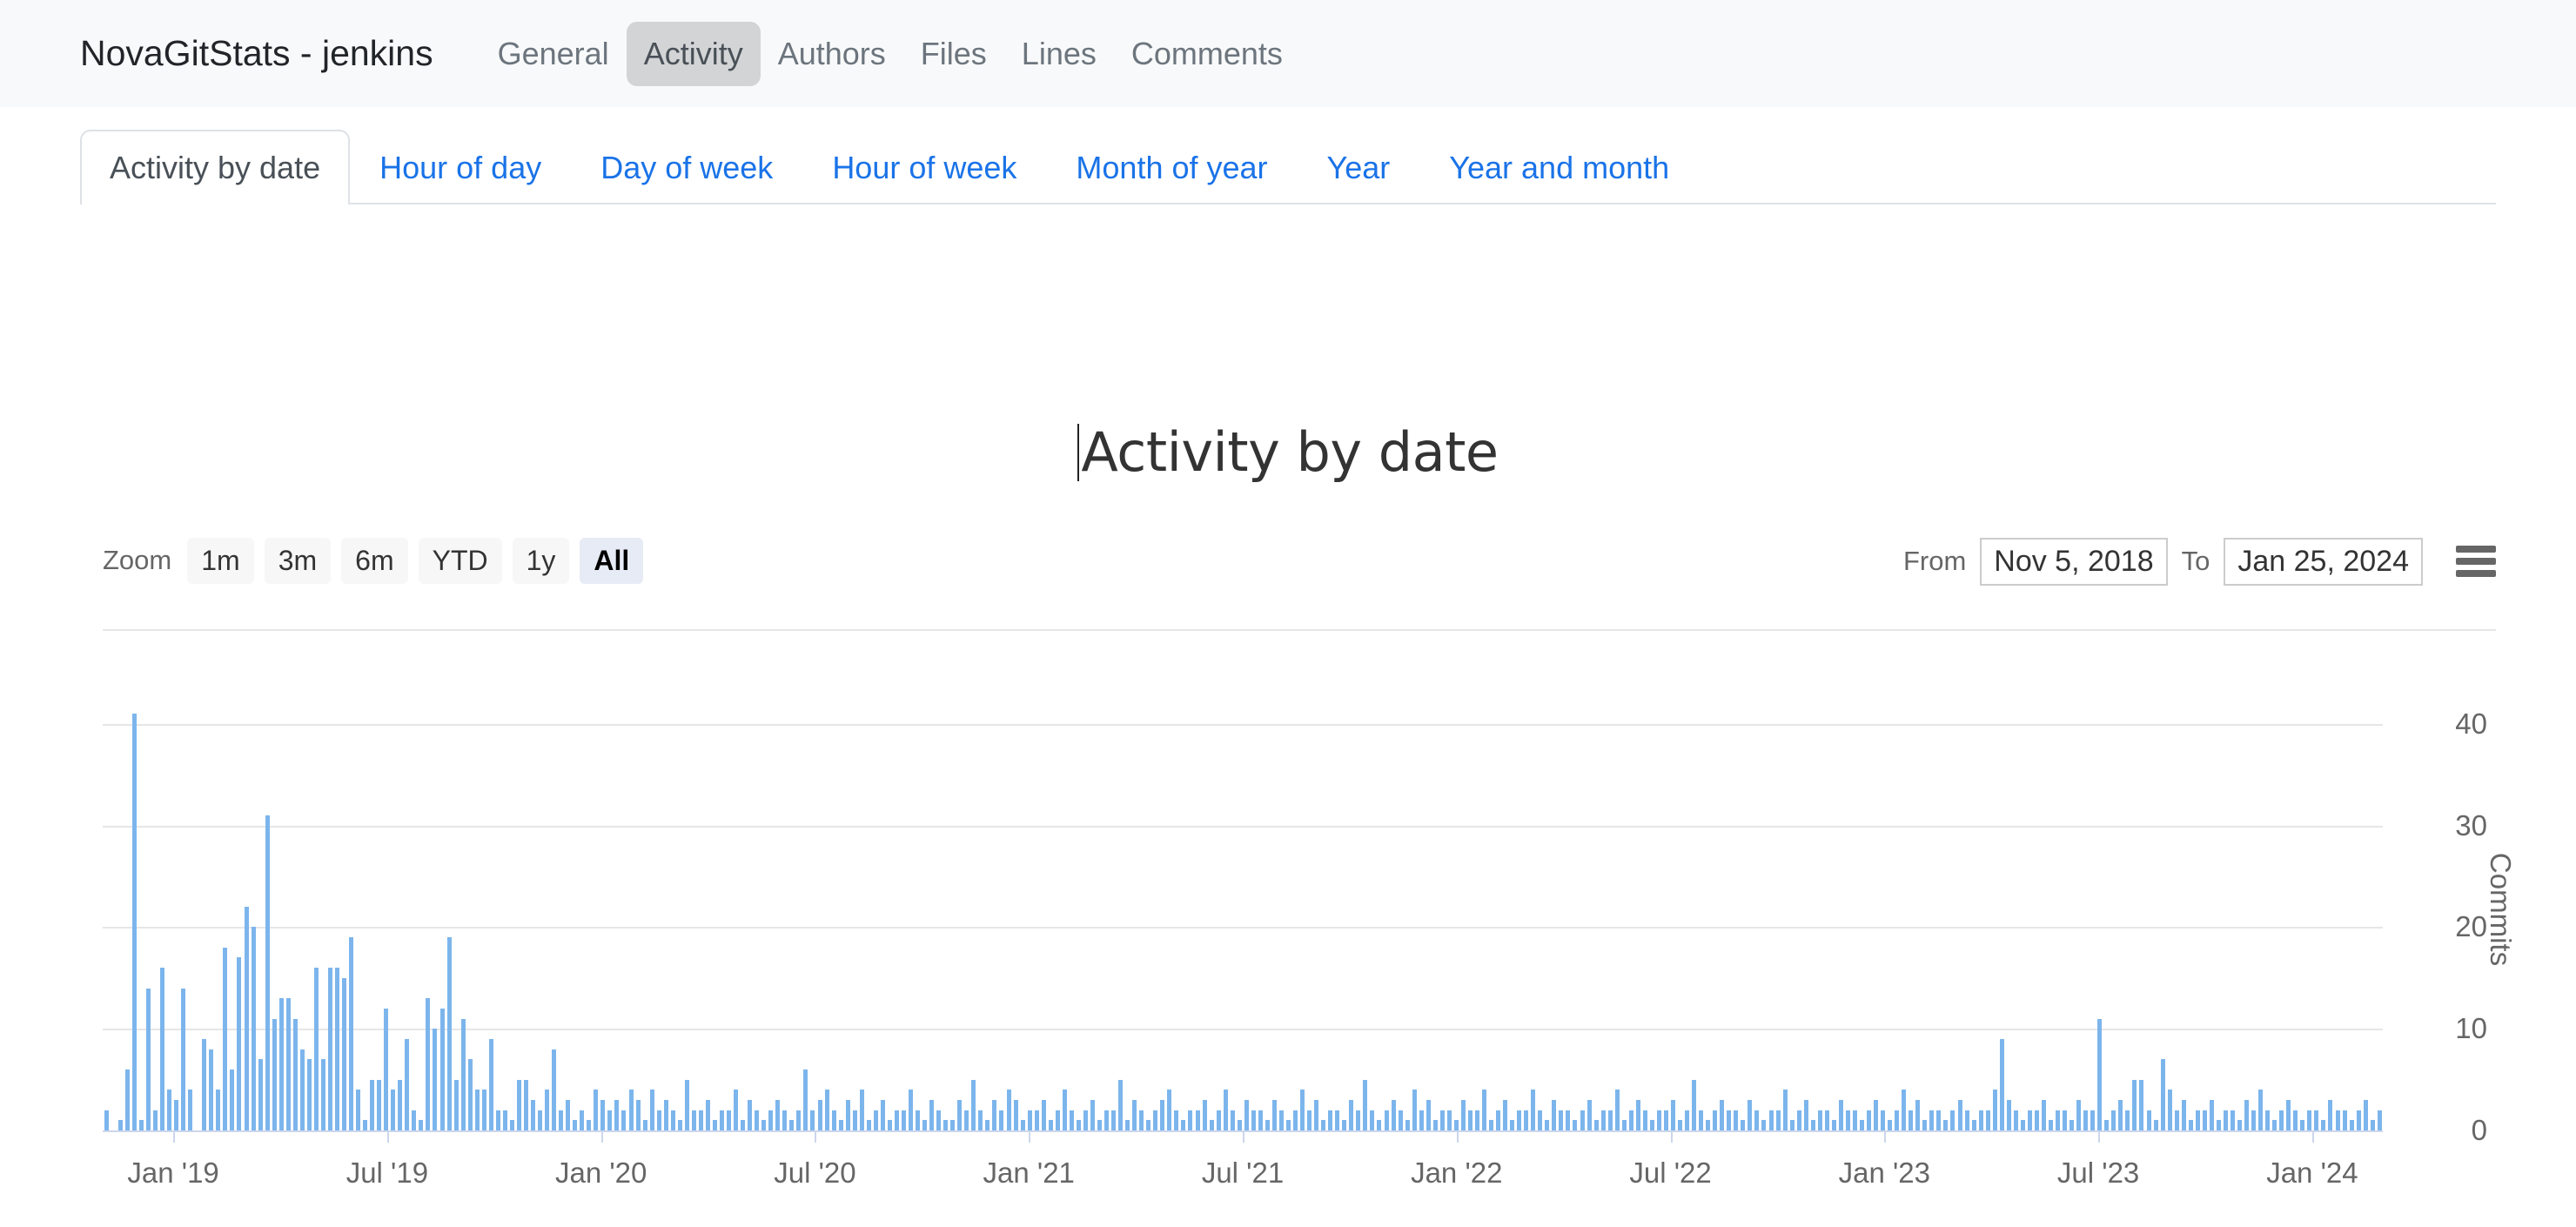  Describe the element at coordinates (1172, 167) in the screenshot. I see `tab-month-of-year: Month of year` at that location.